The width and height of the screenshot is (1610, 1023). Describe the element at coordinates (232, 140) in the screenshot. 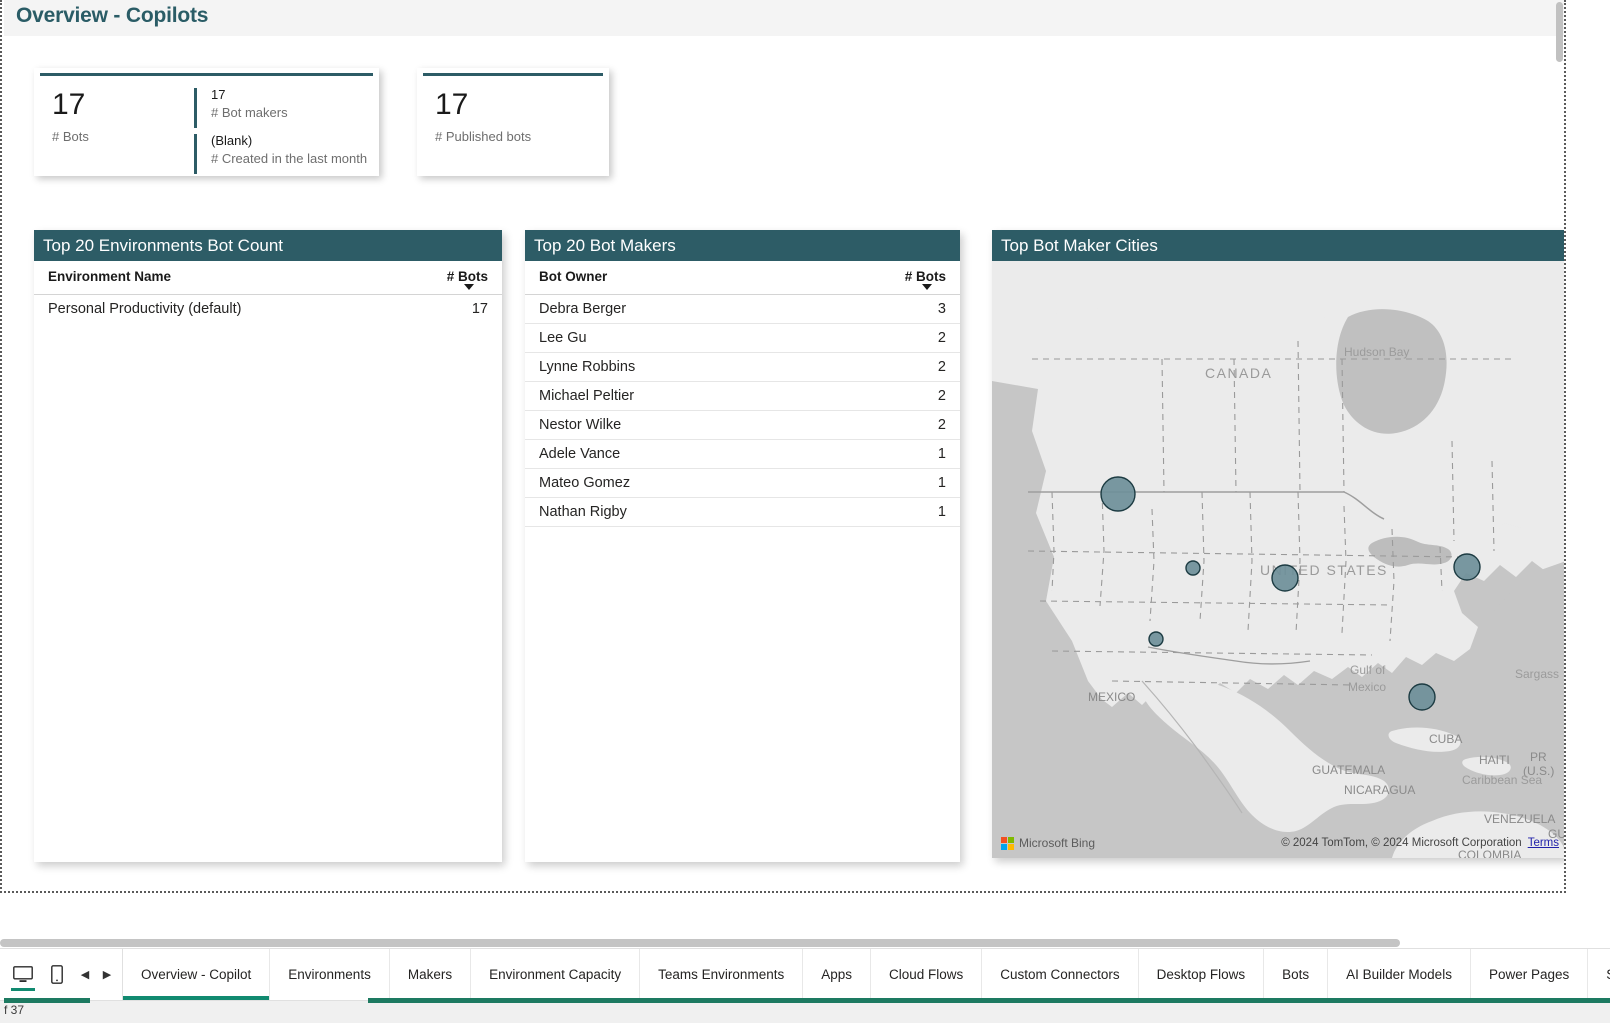

I see `kpi-created-value: (Blank)` at that location.